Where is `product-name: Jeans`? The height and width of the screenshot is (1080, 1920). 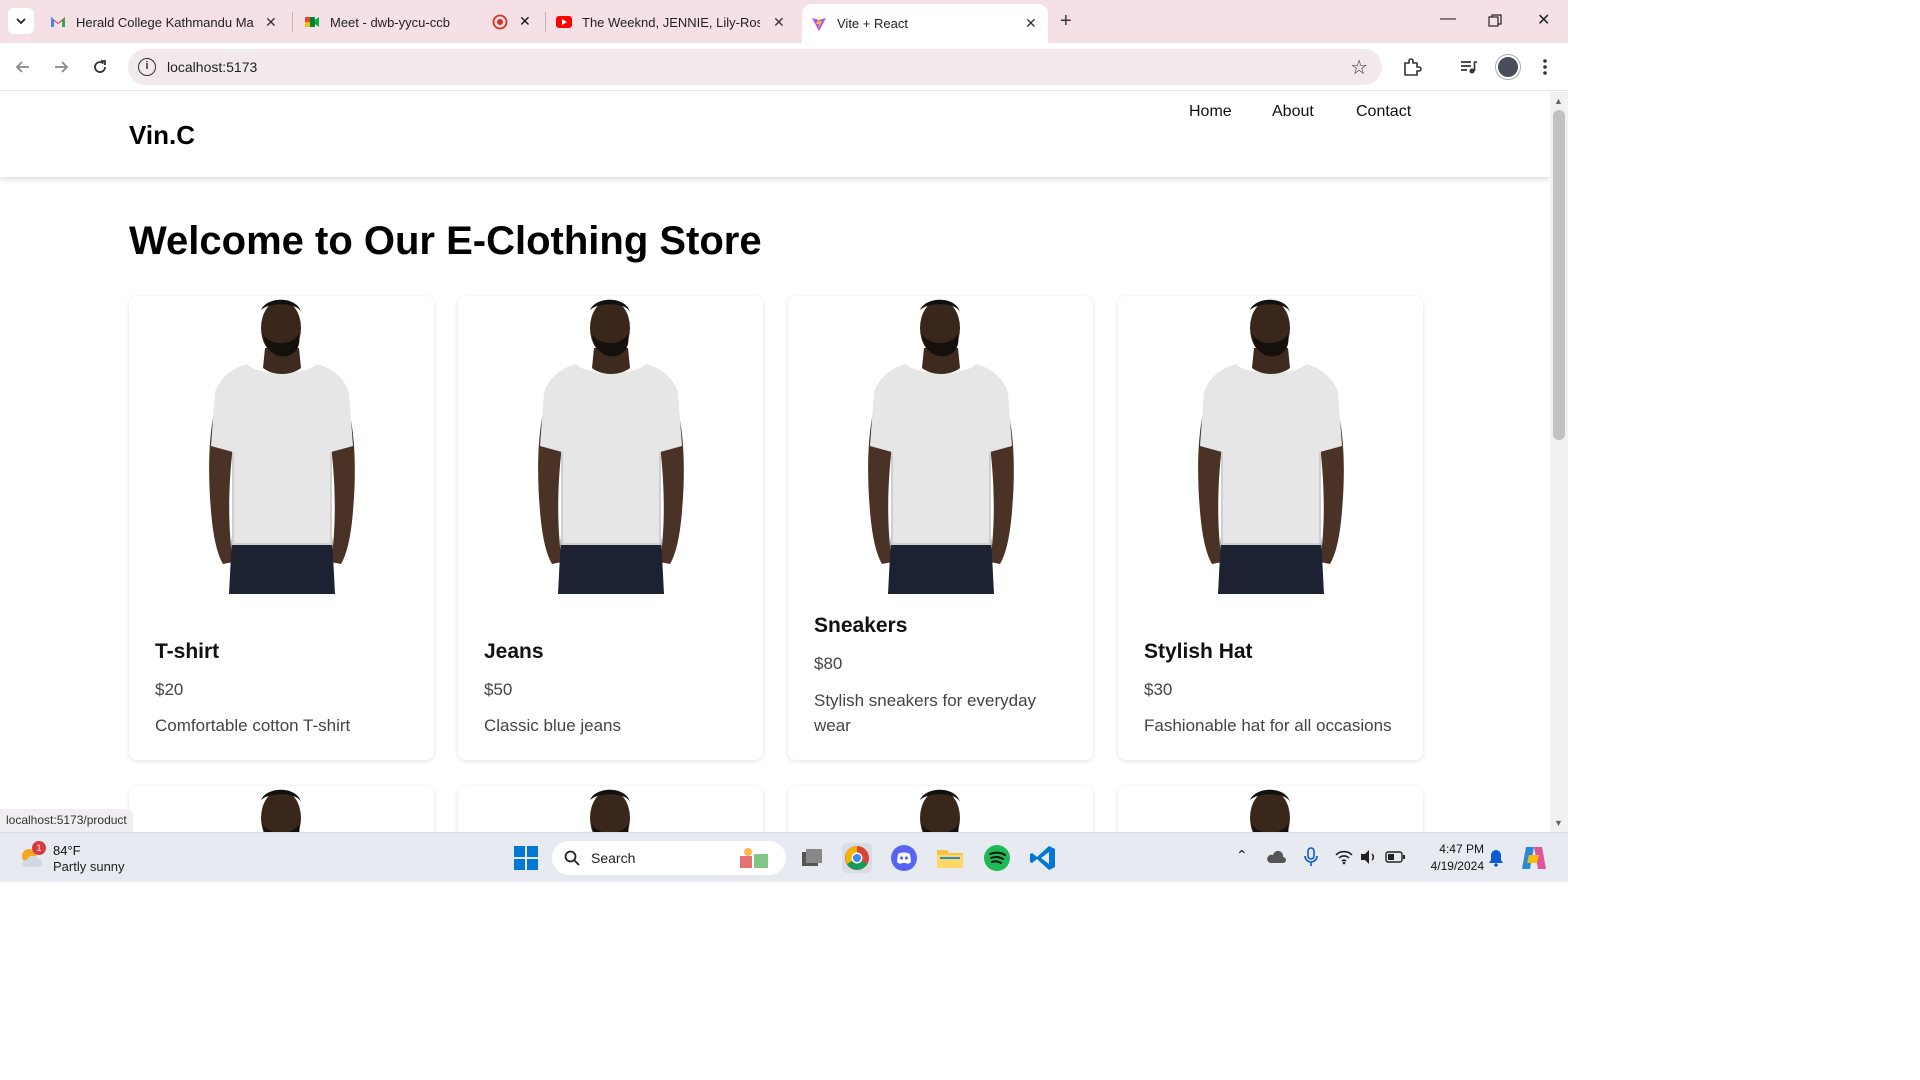
product-name: Jeans is located at coordinates (514, 651).